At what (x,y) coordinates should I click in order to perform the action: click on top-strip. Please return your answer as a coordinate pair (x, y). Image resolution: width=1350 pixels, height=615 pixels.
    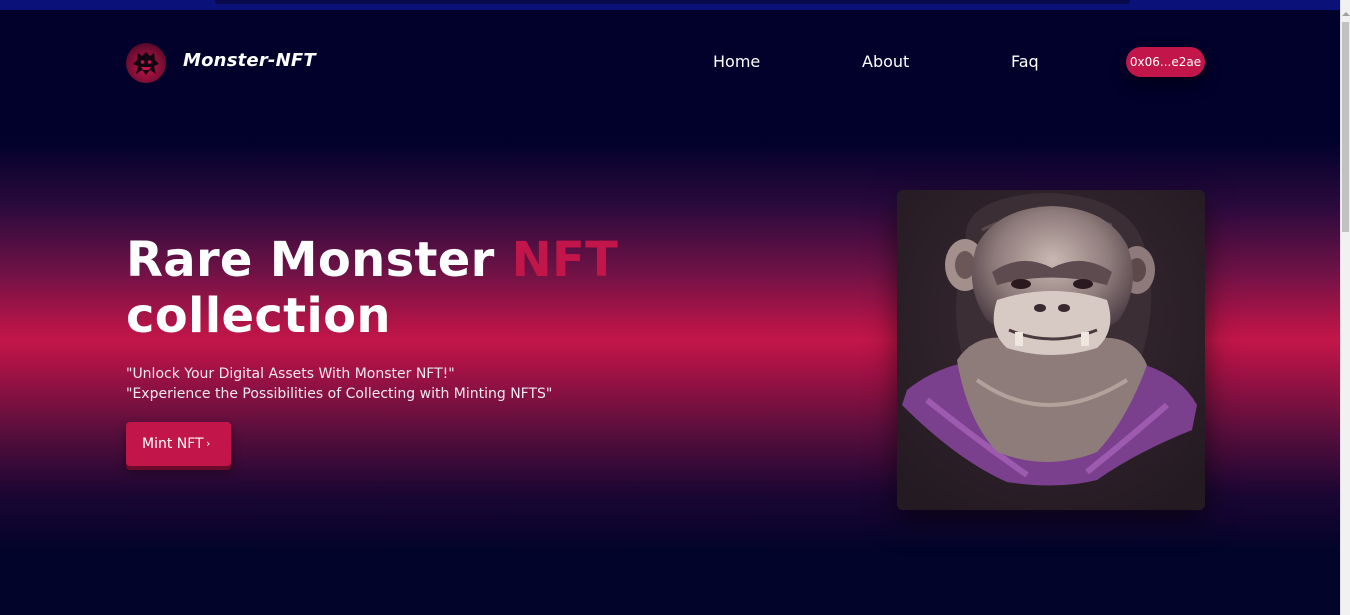
    Looking at the image, I should click on (670, 5).